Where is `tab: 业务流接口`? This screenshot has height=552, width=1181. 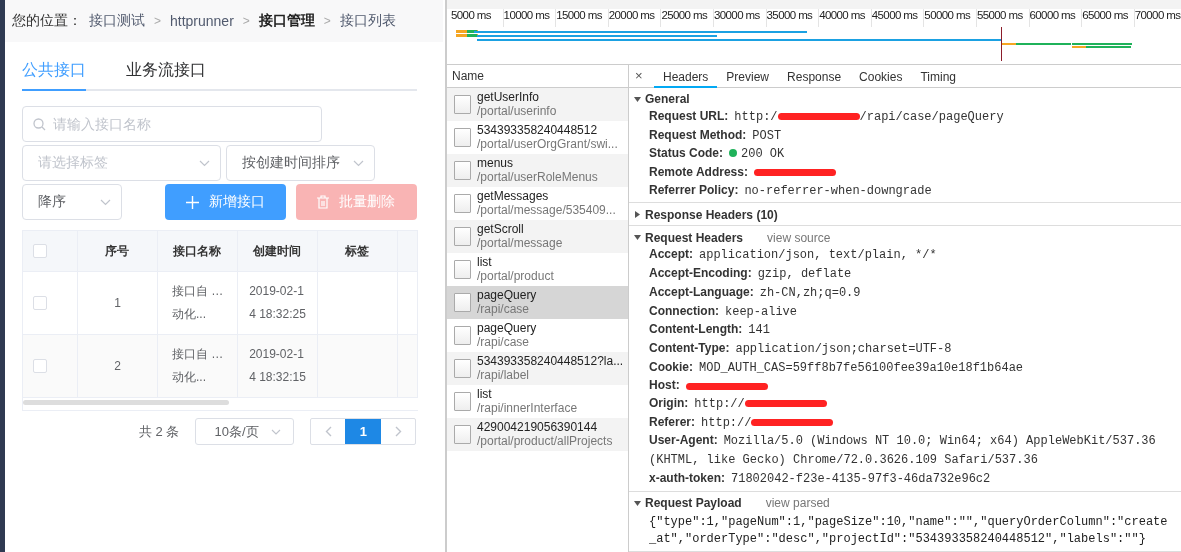 tab: 业务流接口 is located at coordinates (166, 73).